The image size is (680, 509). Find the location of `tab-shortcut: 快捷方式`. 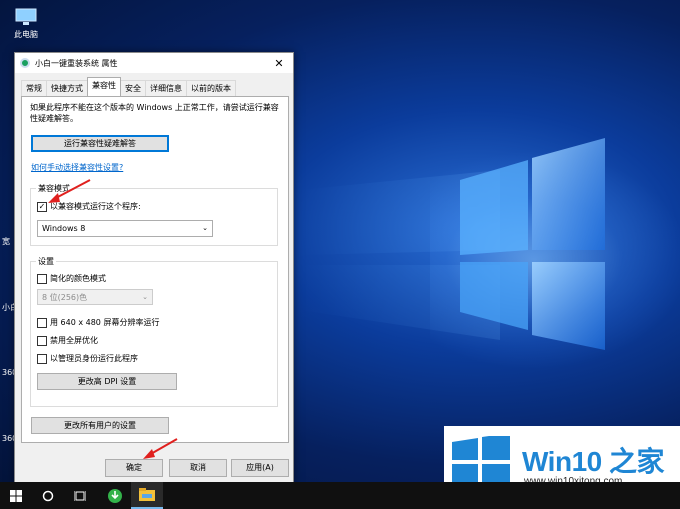

tab-shortcut: 快捷方式 is located at coordinates (67, 88).